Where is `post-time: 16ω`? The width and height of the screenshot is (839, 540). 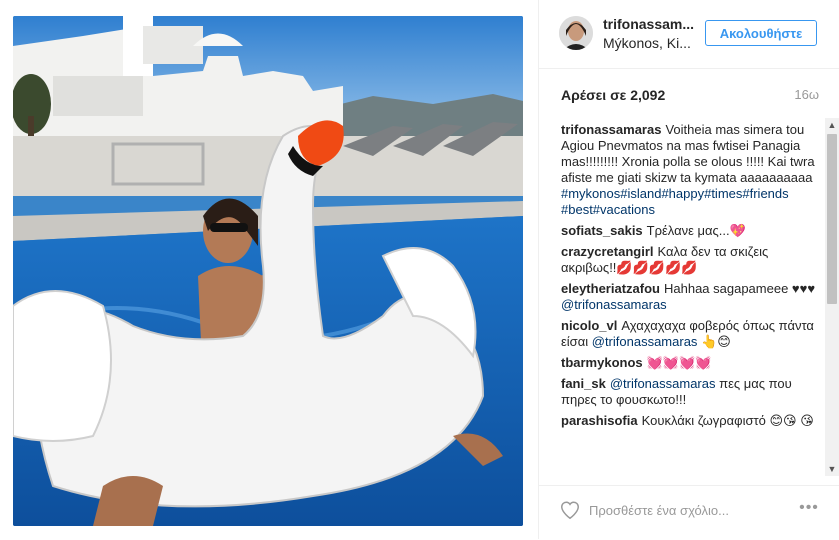
post-time: 16ω is located at coordinates (806, 94).